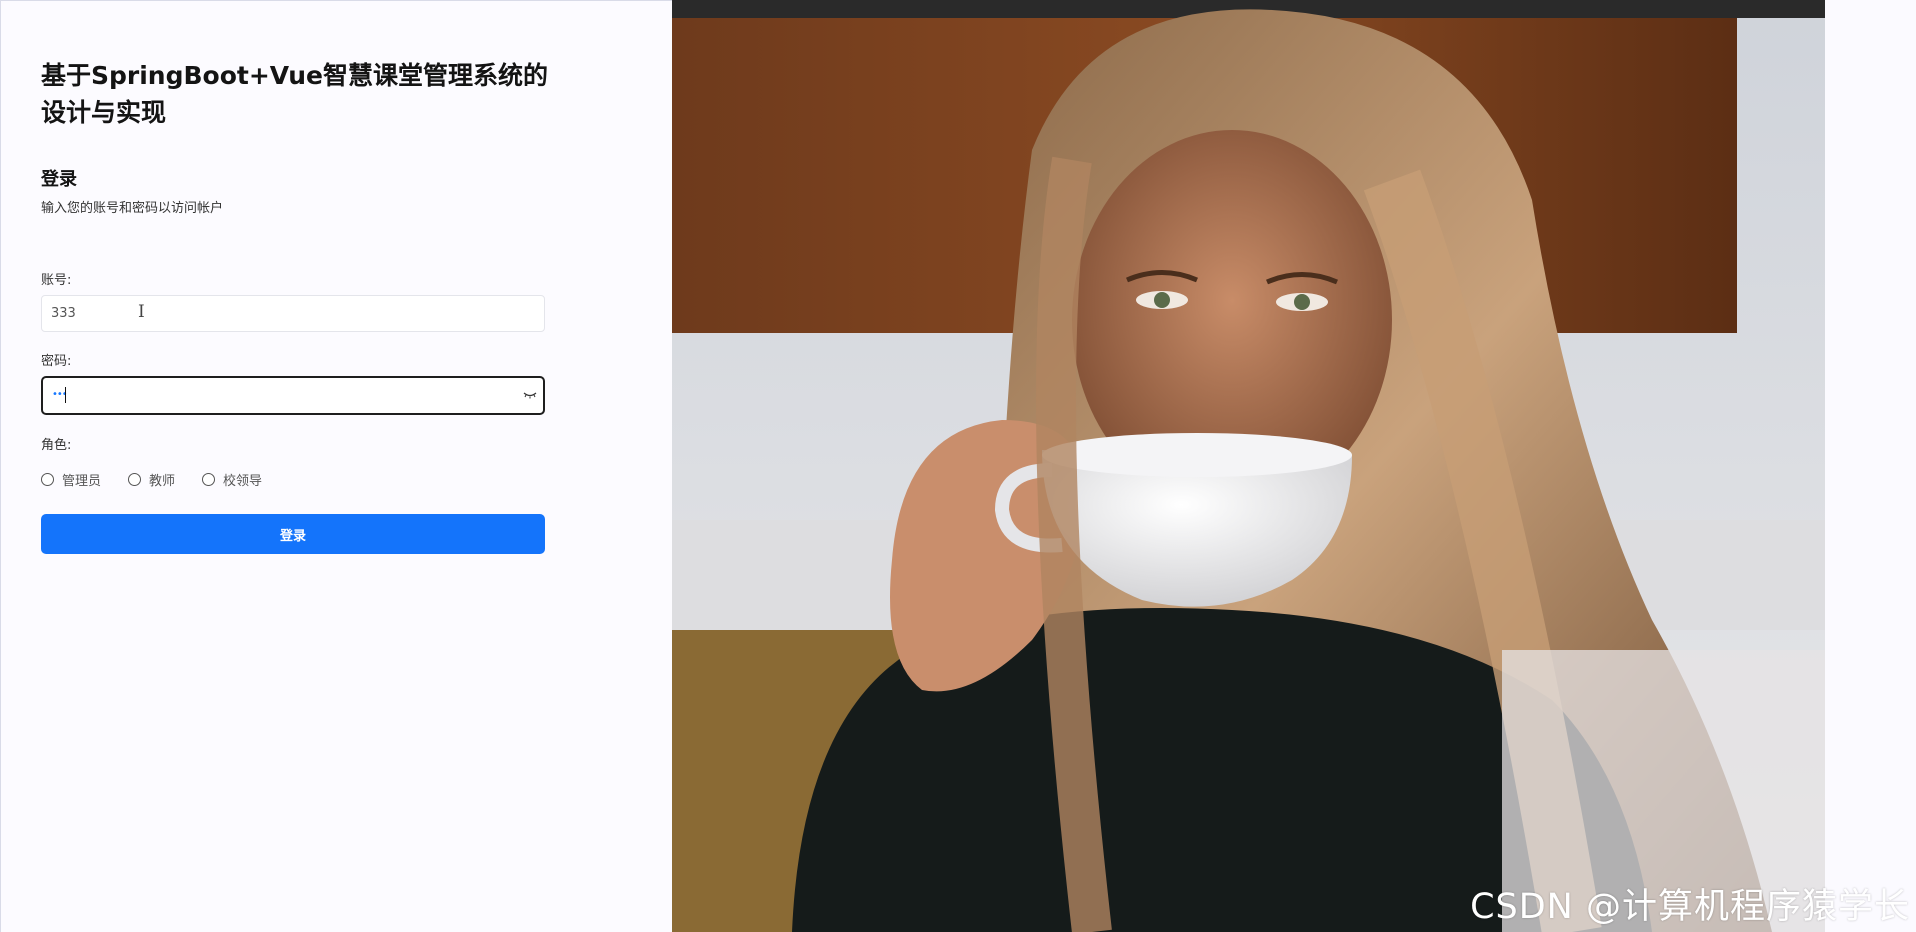 Image resolution: width=1916 pixels, height=932 pixels. What do you see at coordinates (56, 361) in the screenshot?
I see `password-label: 密码:` at bounding box center [56, 361].